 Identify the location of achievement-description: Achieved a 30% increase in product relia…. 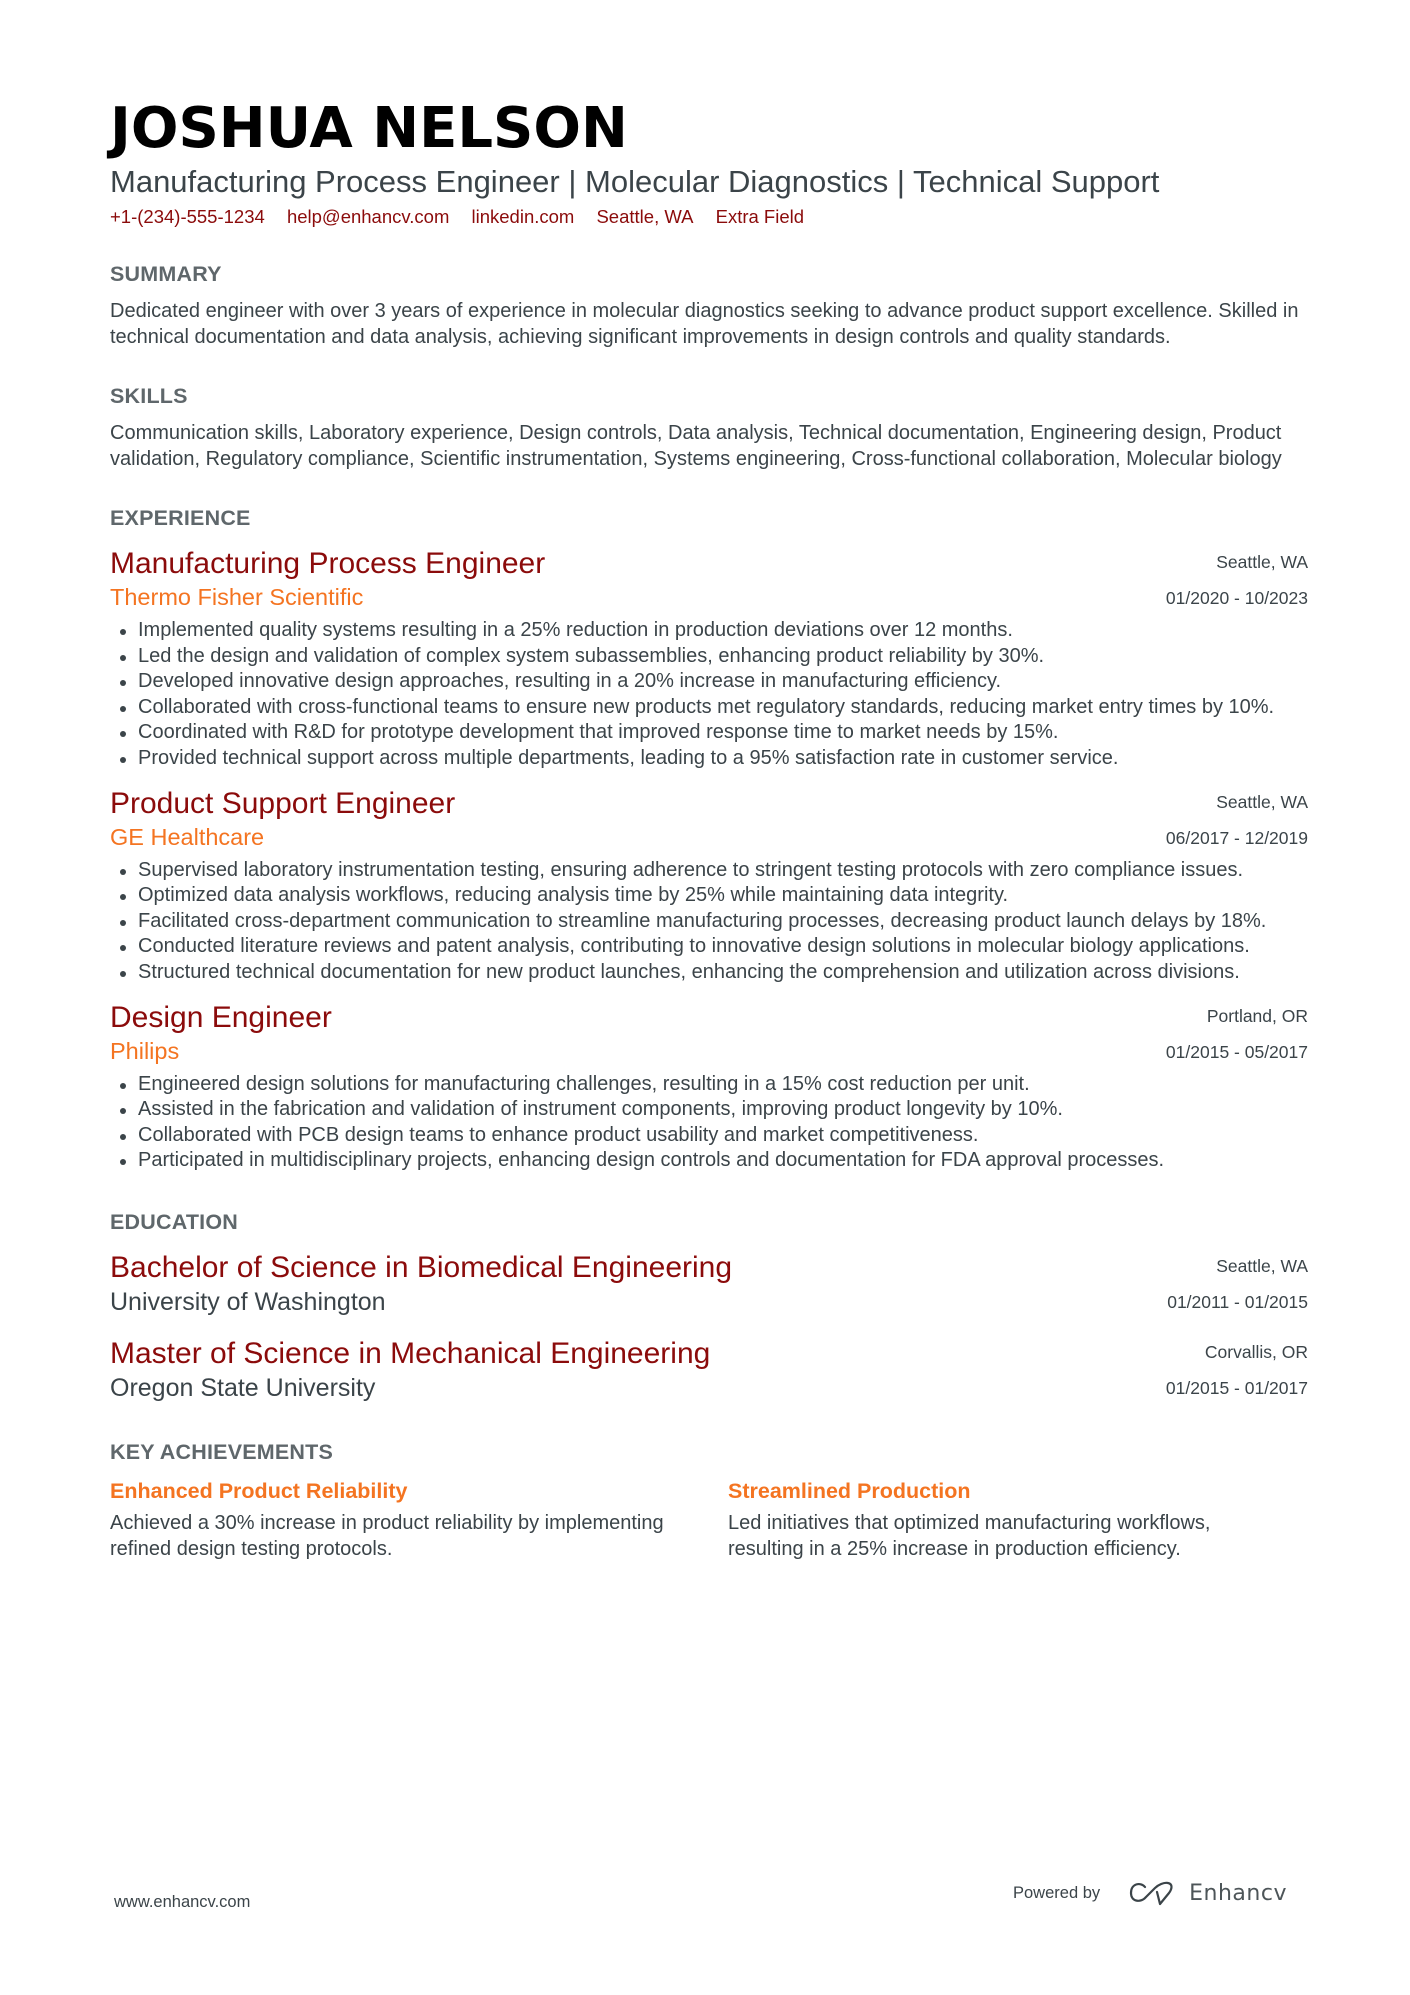
(387, 1535).